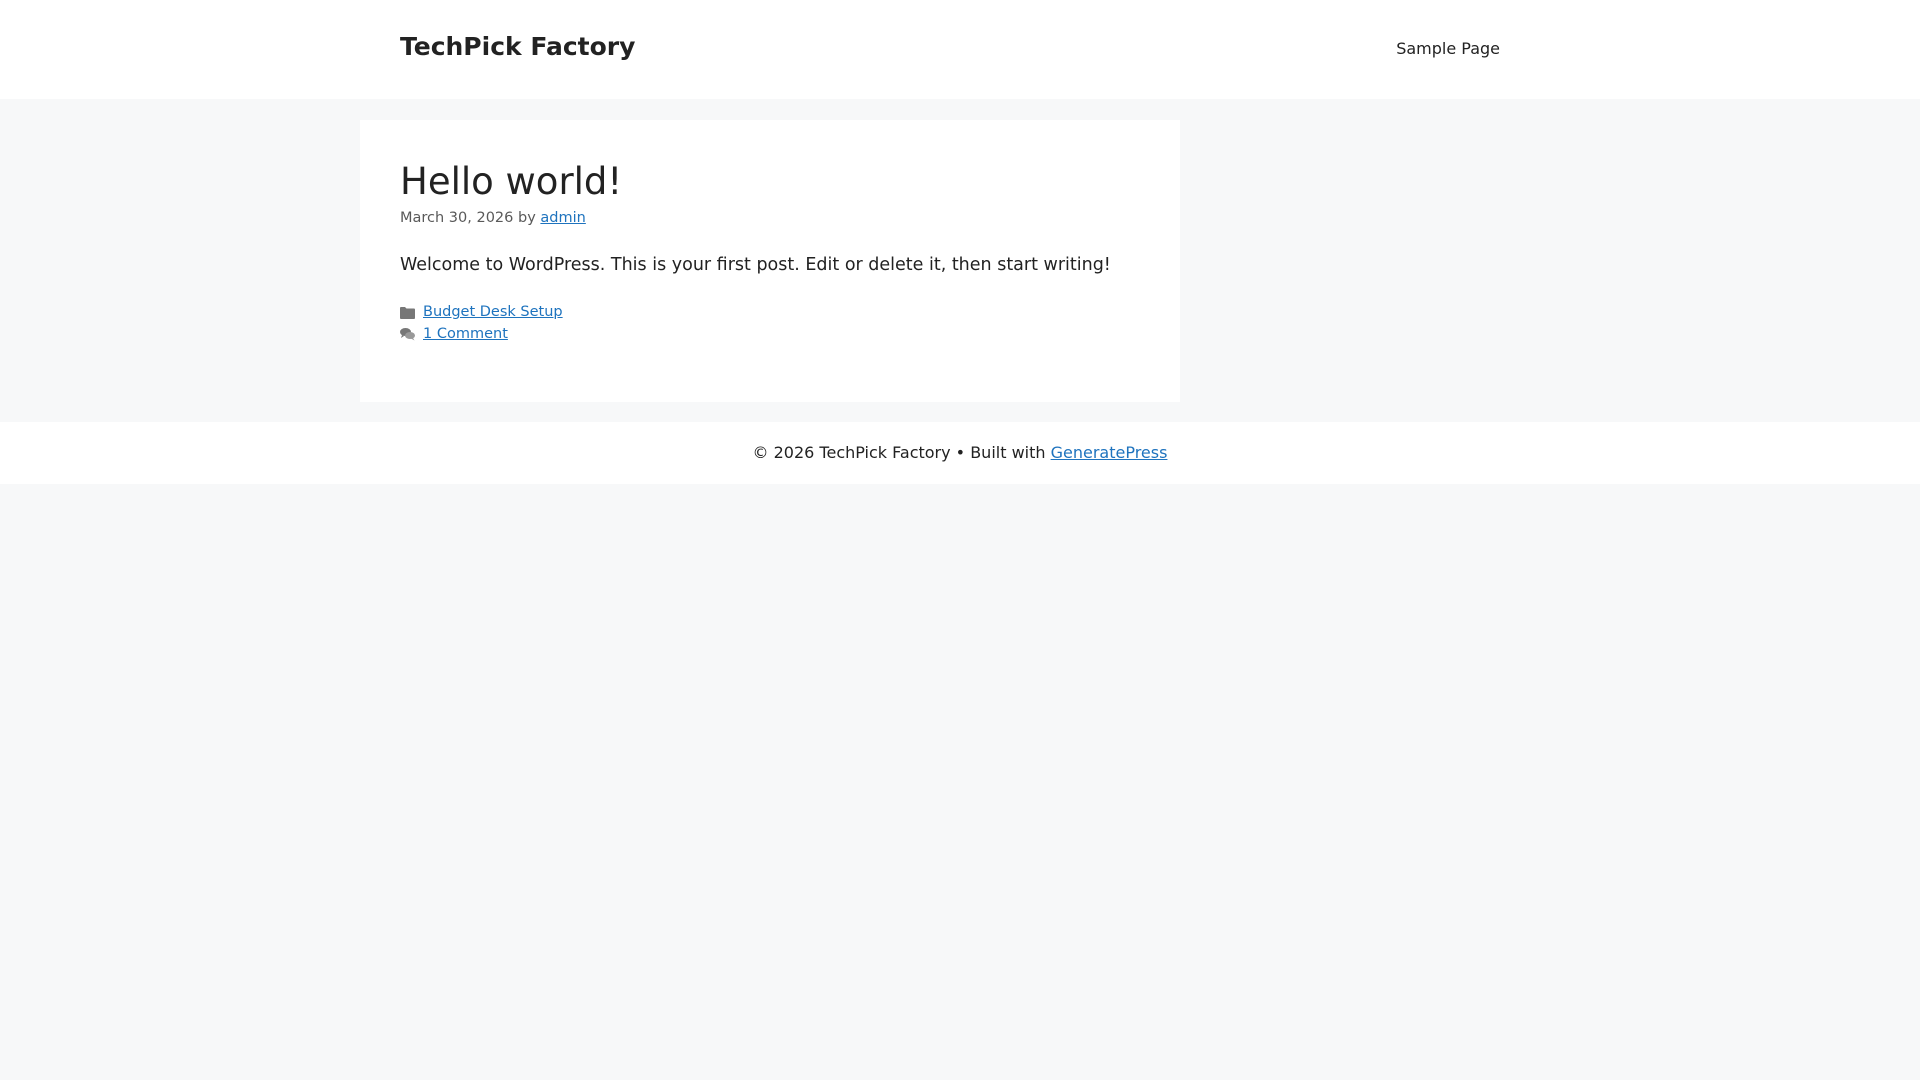 The image size is (1920, 1080). I want to click on site-header: TechPick Factory Sample Page, so click(960, 49).